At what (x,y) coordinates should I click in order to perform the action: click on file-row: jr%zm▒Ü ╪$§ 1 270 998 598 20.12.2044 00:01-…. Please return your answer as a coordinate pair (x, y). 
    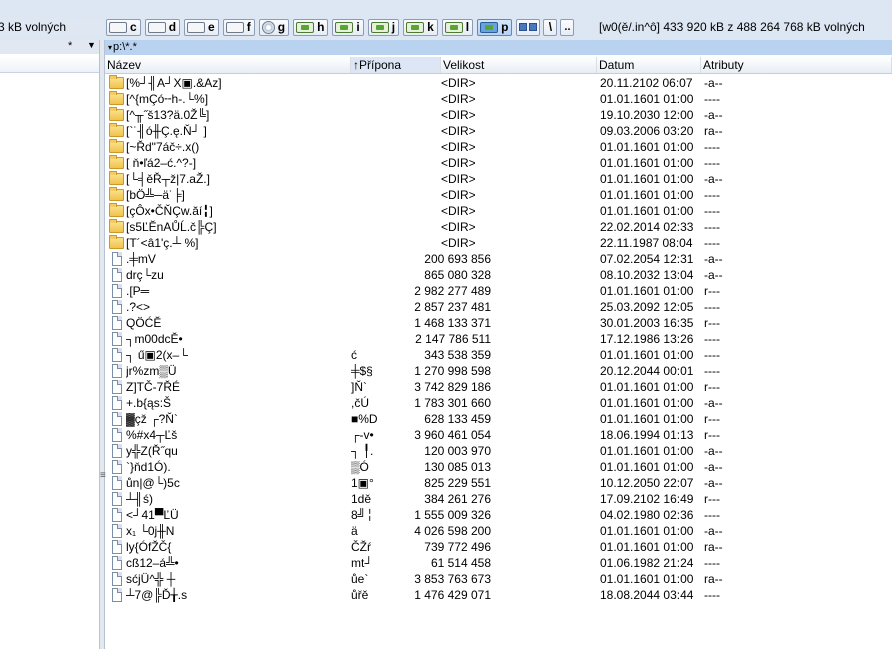
    Looking at the image, I should click on (498, 371).